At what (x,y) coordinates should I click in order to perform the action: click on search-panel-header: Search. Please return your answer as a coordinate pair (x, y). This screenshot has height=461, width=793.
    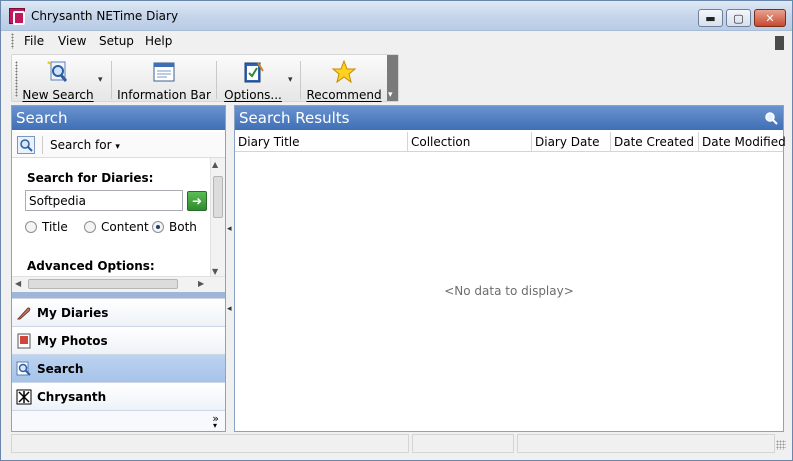
    Looking at the image, I should click on (118, 118).